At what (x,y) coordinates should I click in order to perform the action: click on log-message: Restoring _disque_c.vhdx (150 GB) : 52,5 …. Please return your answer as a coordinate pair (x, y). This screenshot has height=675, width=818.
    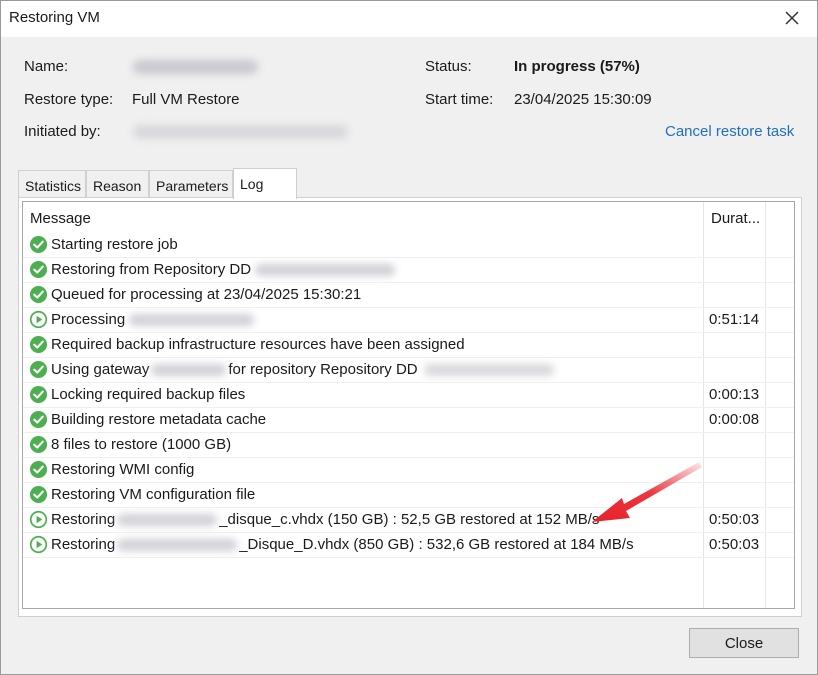
    Looking at the image, I should click on (325, 519).